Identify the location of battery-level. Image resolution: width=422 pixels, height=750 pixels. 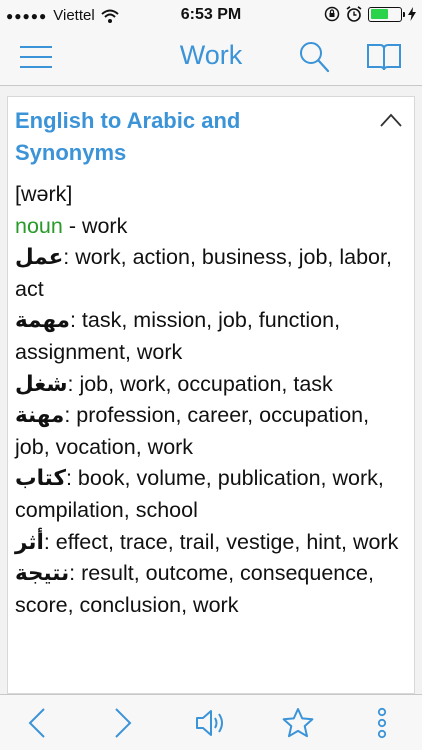
(379, 14).